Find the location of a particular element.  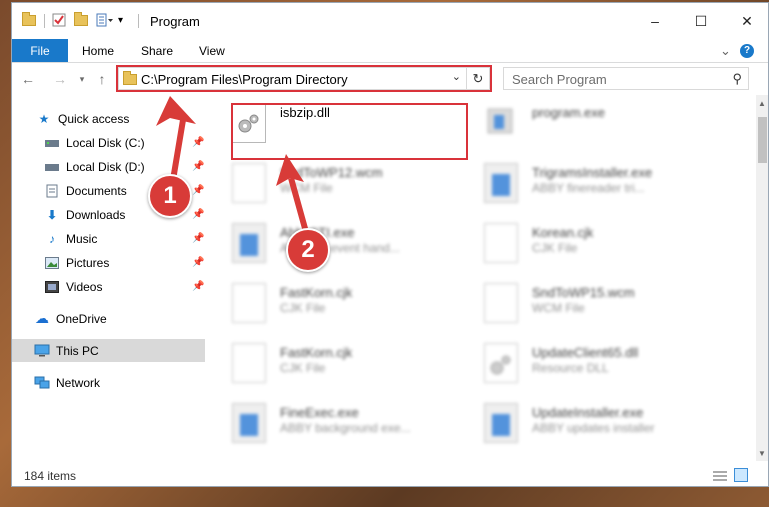

arrow-1-head is located at coordinates (176, 111).